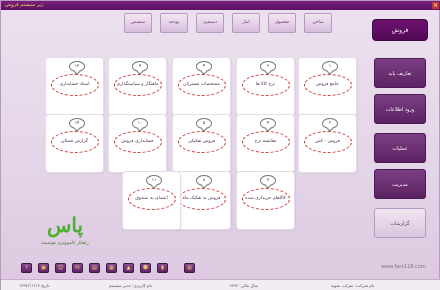  What do you see at coordinates (435, 5) in the screenshot?
I see `close-icon: ×` at bounding box center [435, 5].